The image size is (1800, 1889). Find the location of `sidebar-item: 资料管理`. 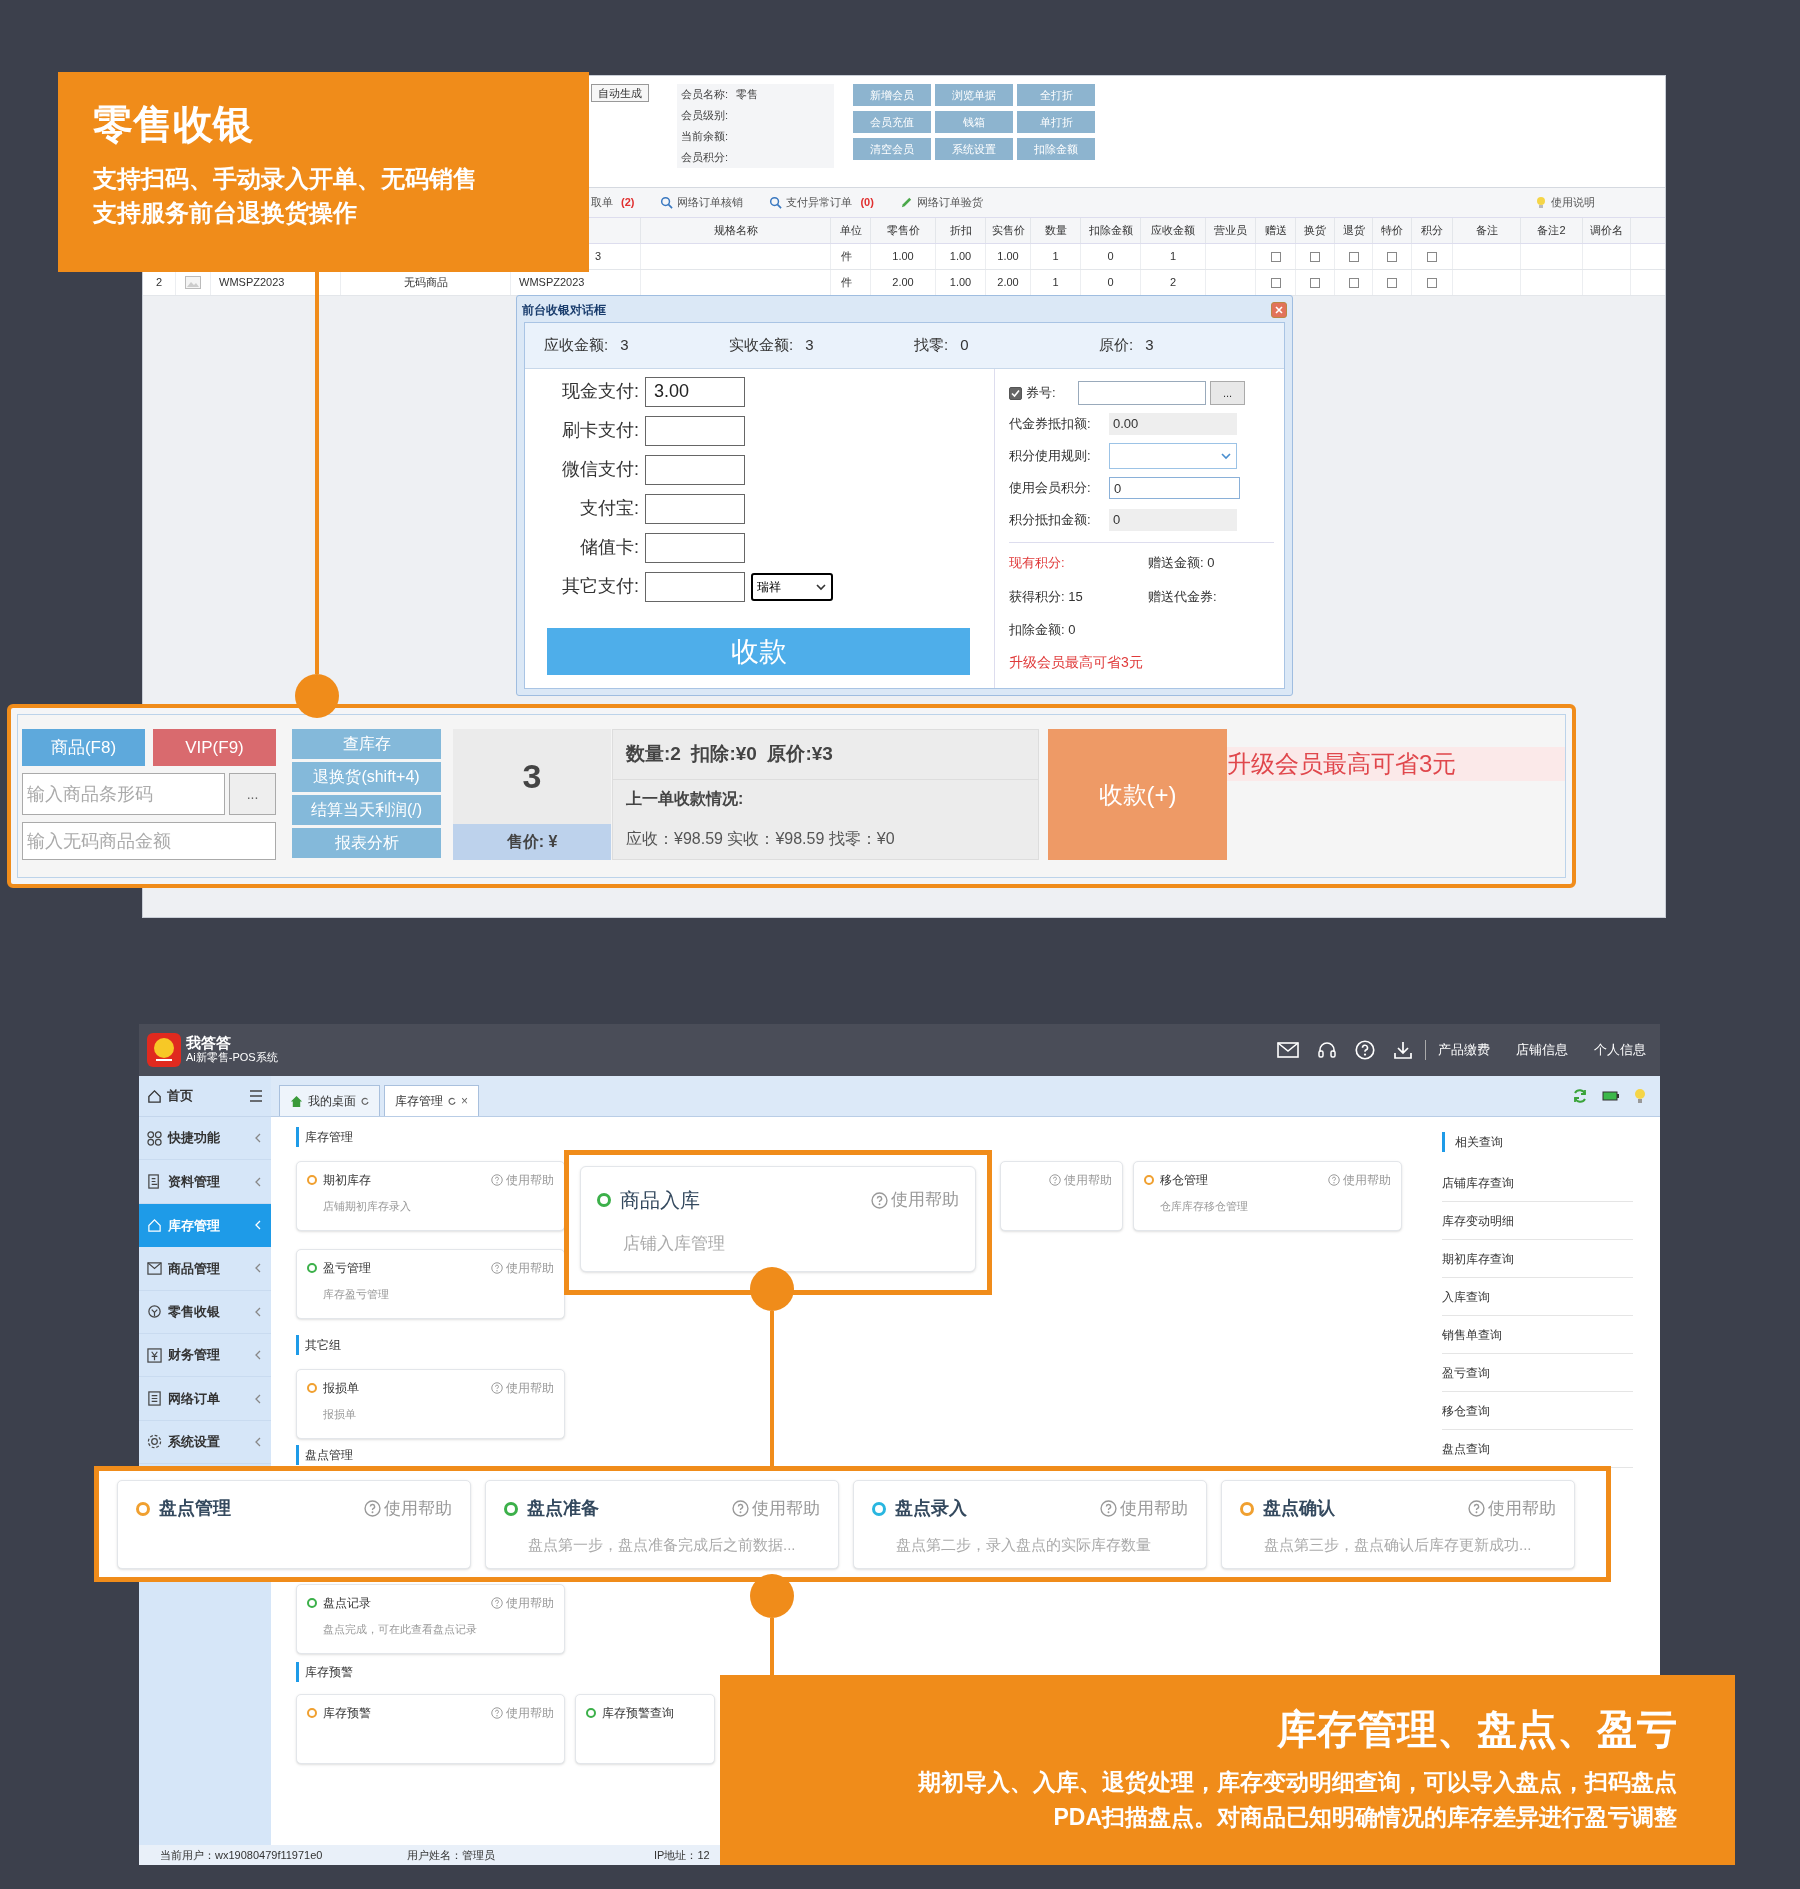

sidebar-item: 资料管理 is located at coordinates (205, 1182).